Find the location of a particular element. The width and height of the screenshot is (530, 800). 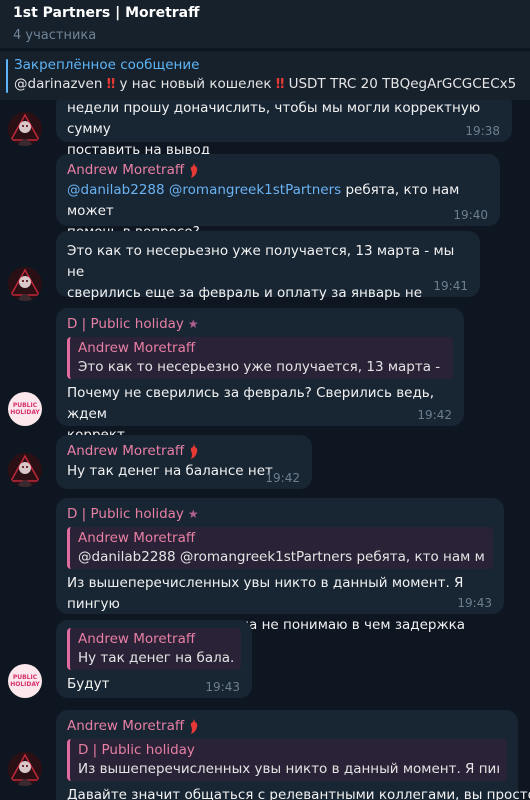

message-time: 19:40 is located at coordinates (470, 215).